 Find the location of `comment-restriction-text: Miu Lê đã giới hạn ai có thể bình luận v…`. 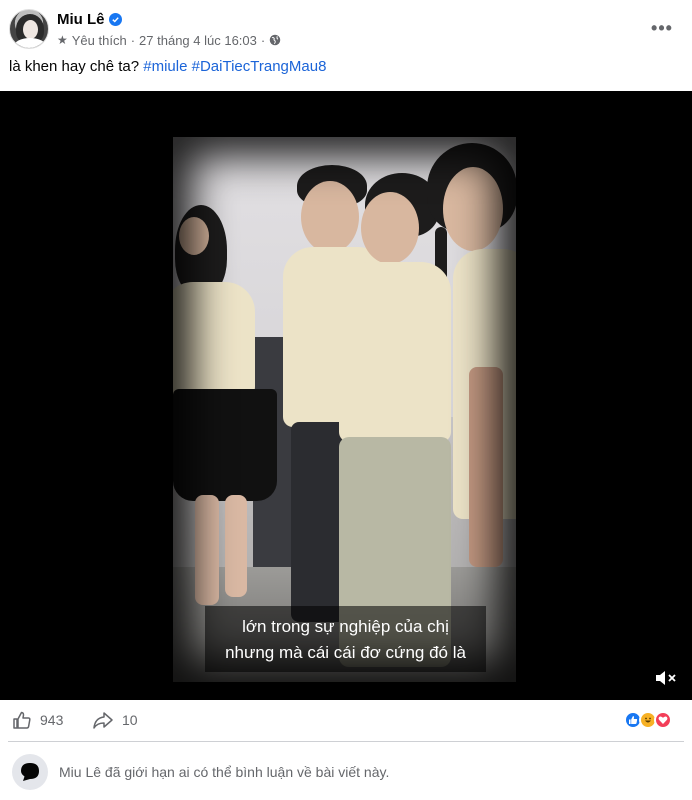

comment-restriction-text: Miu Lê đã giới hạn ai có thể bình luận v… is located at coordinates (224, 772).